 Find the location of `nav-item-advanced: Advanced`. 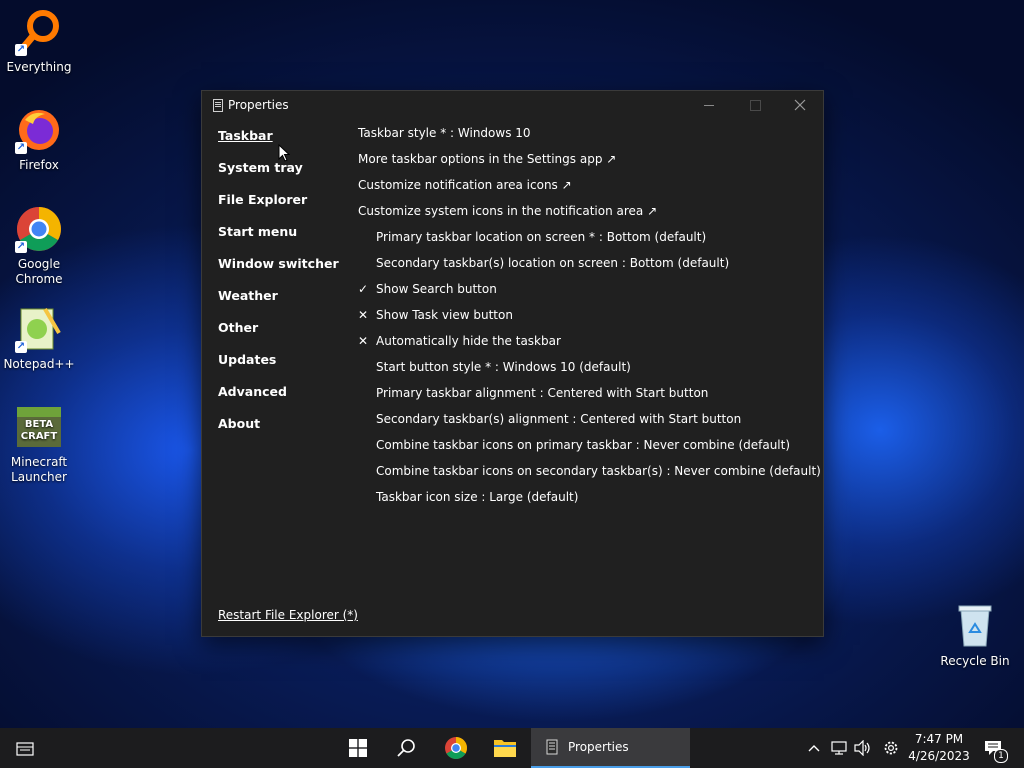

nav-item-advanced: Advanced is located at coordinates (278, 400).